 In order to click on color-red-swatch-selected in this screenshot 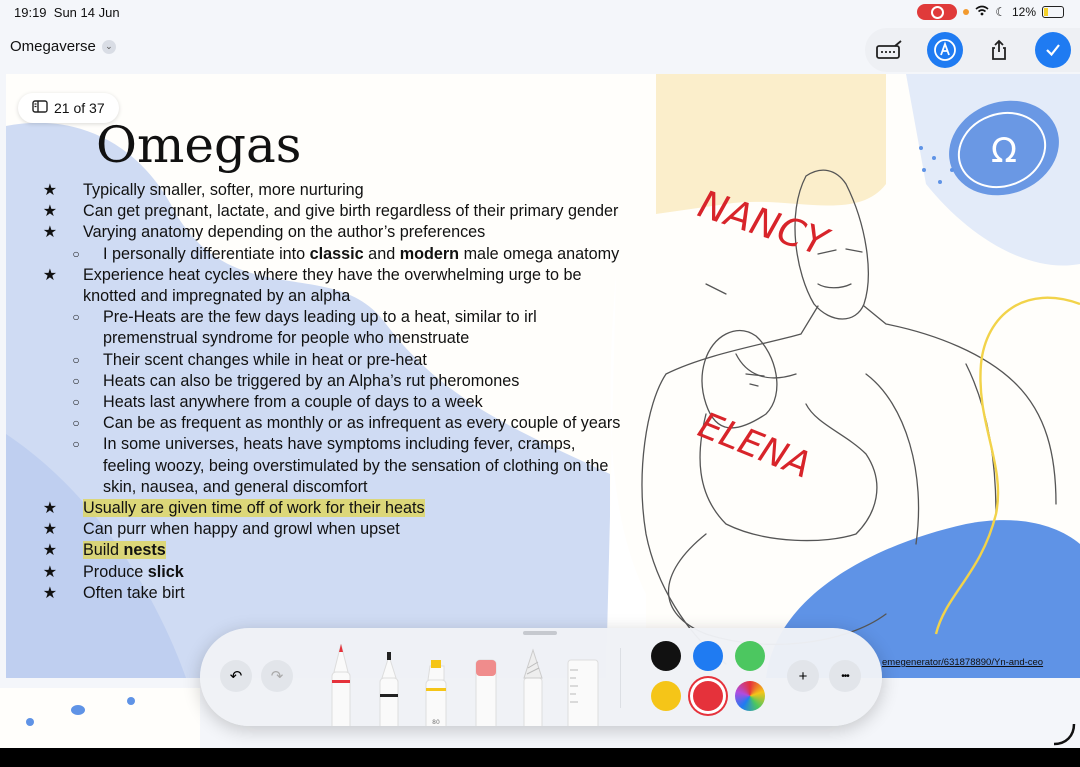, I will do `click(708, 696)`.